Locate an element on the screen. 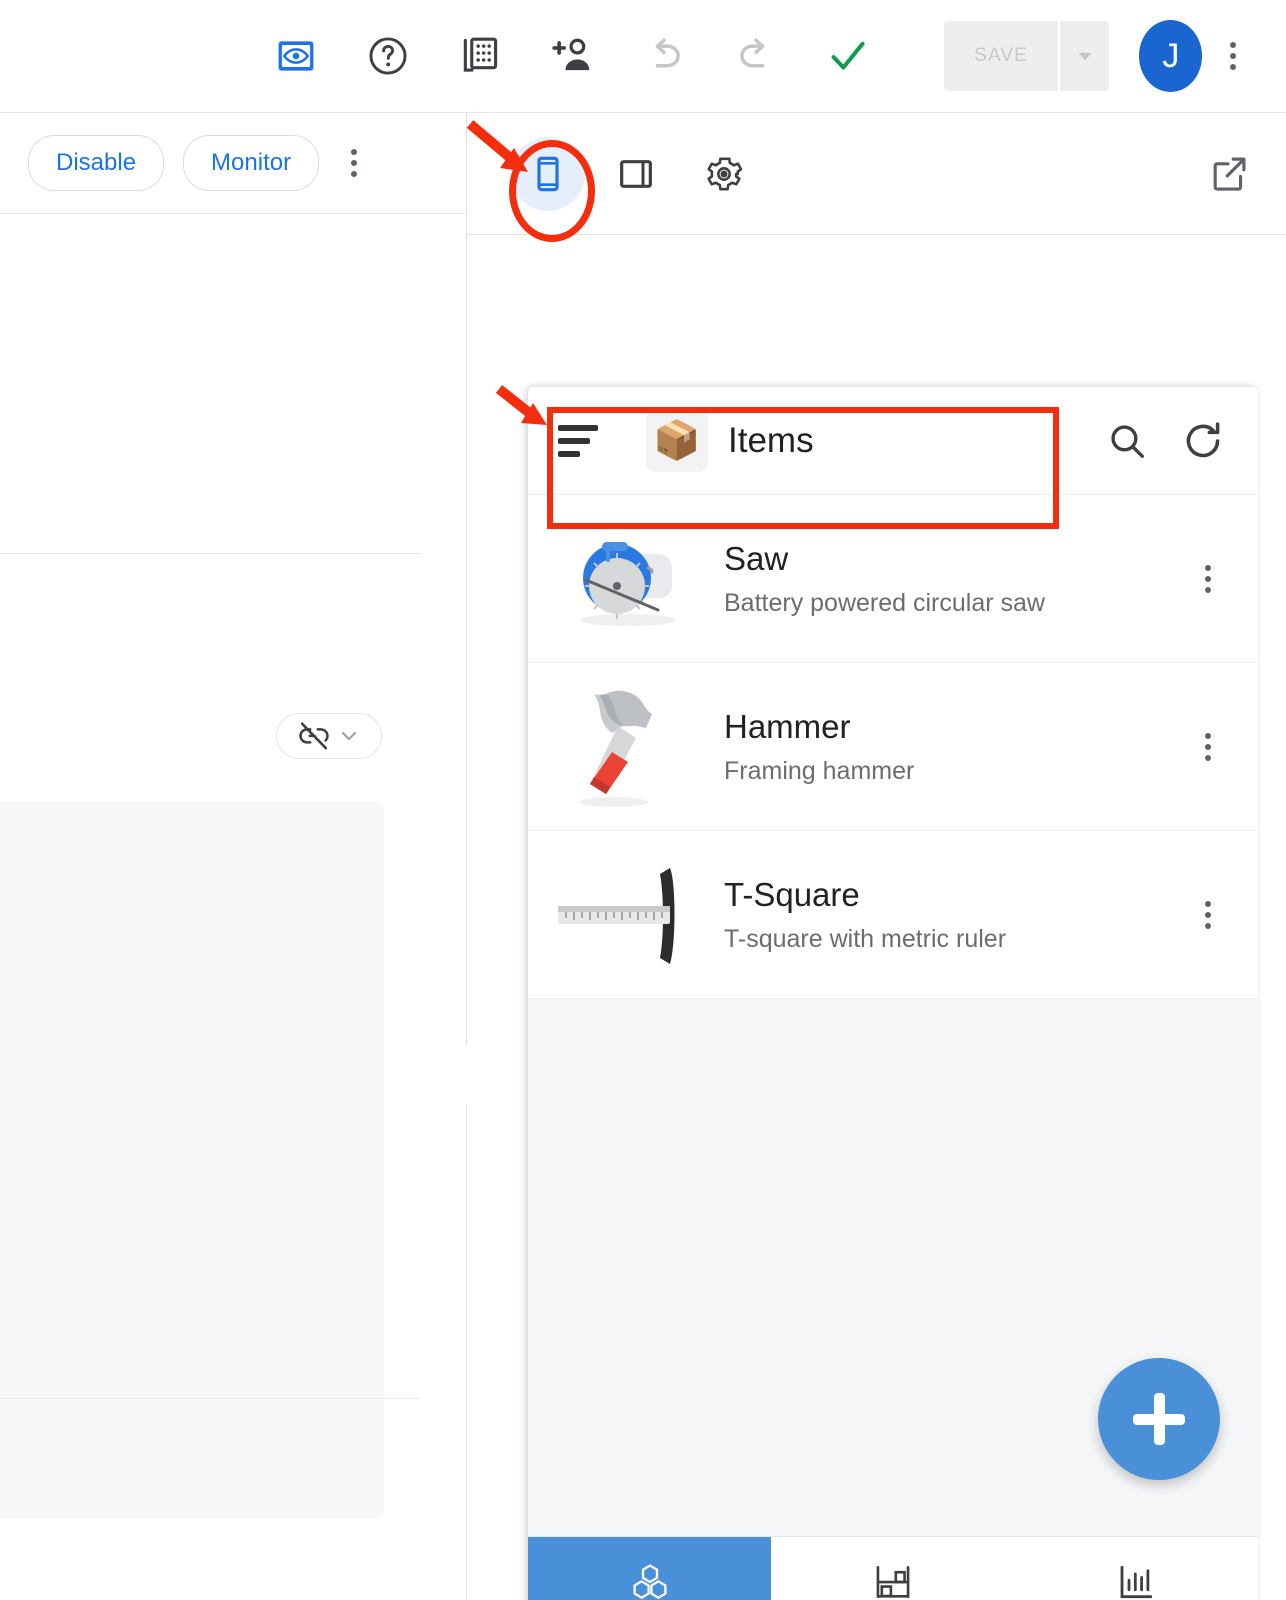 Image resolution: width=1286 pixels, height=1600 pixels. bar-chart-icon is located at coordinates (1136, 1581).